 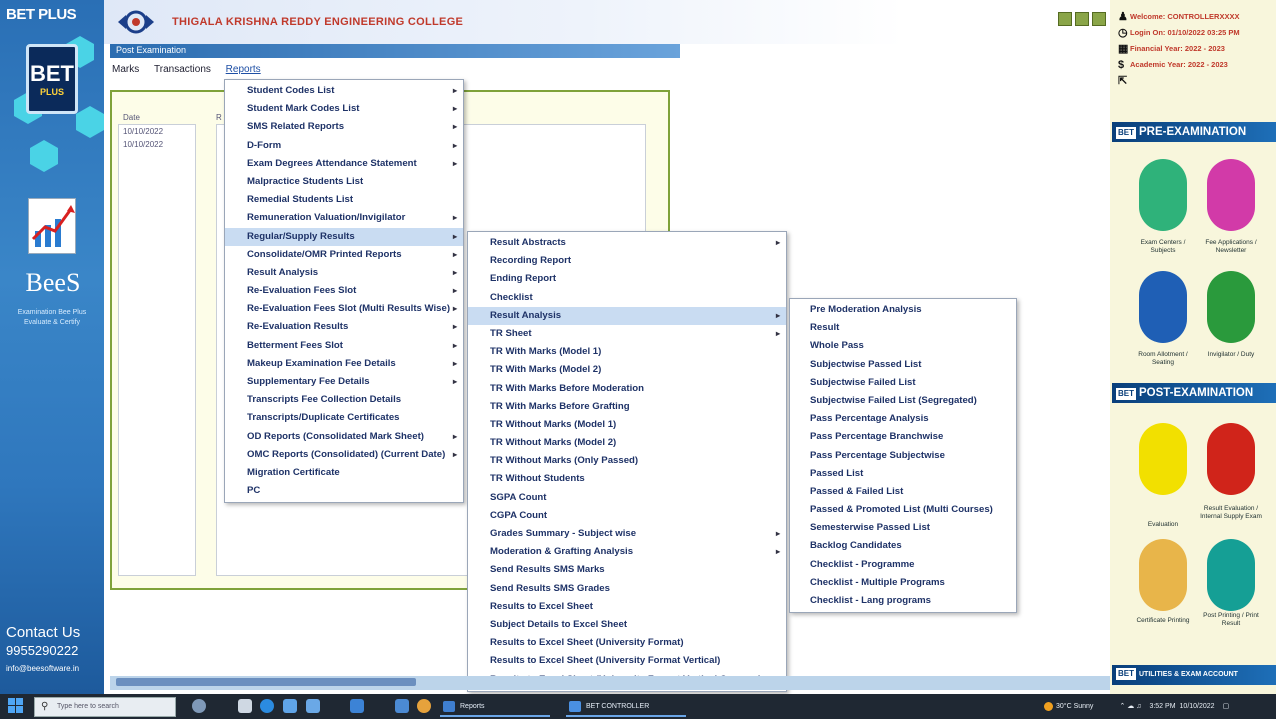 What do you see at coordinates (627, 261) in the screenshot?
I see `regular-supply-menu-item: Recording Report` at bounding box center [627, 261].